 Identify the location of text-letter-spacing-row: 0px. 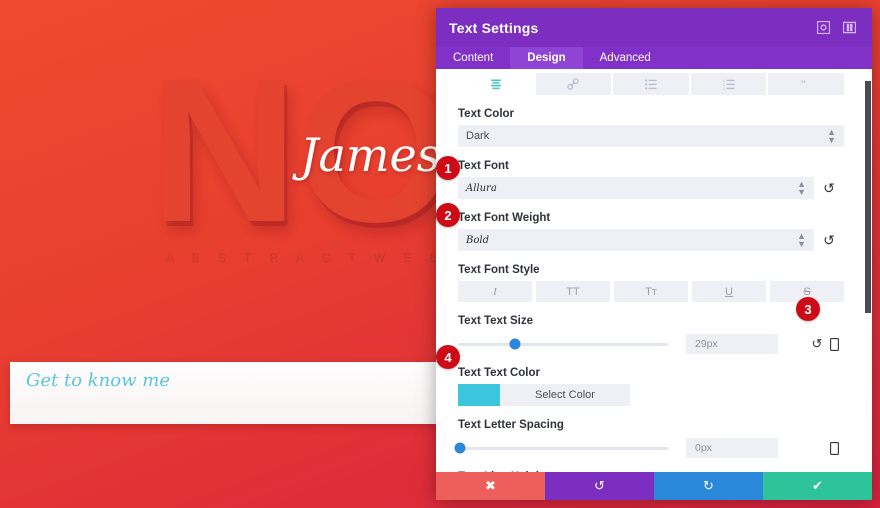
(649, 448).